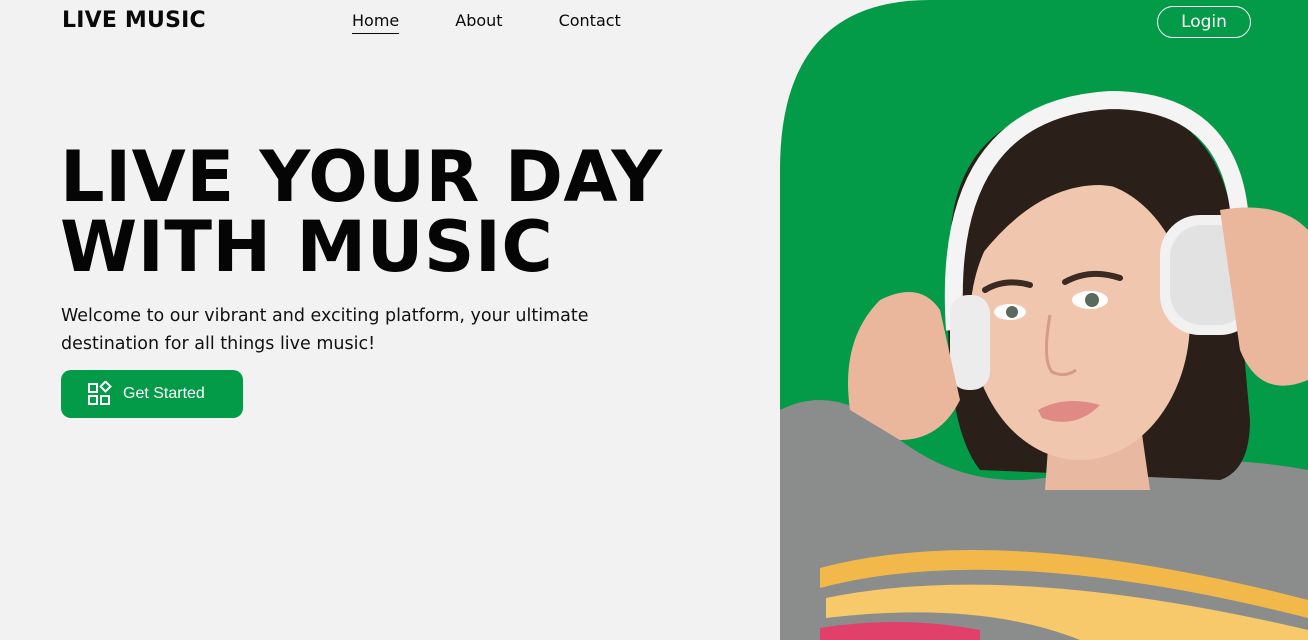 This screenshot has width=1308, height=640. Describe the element at coordinates (376, 22) in the screenshot. I see `nav-link-home: Home` at that location.